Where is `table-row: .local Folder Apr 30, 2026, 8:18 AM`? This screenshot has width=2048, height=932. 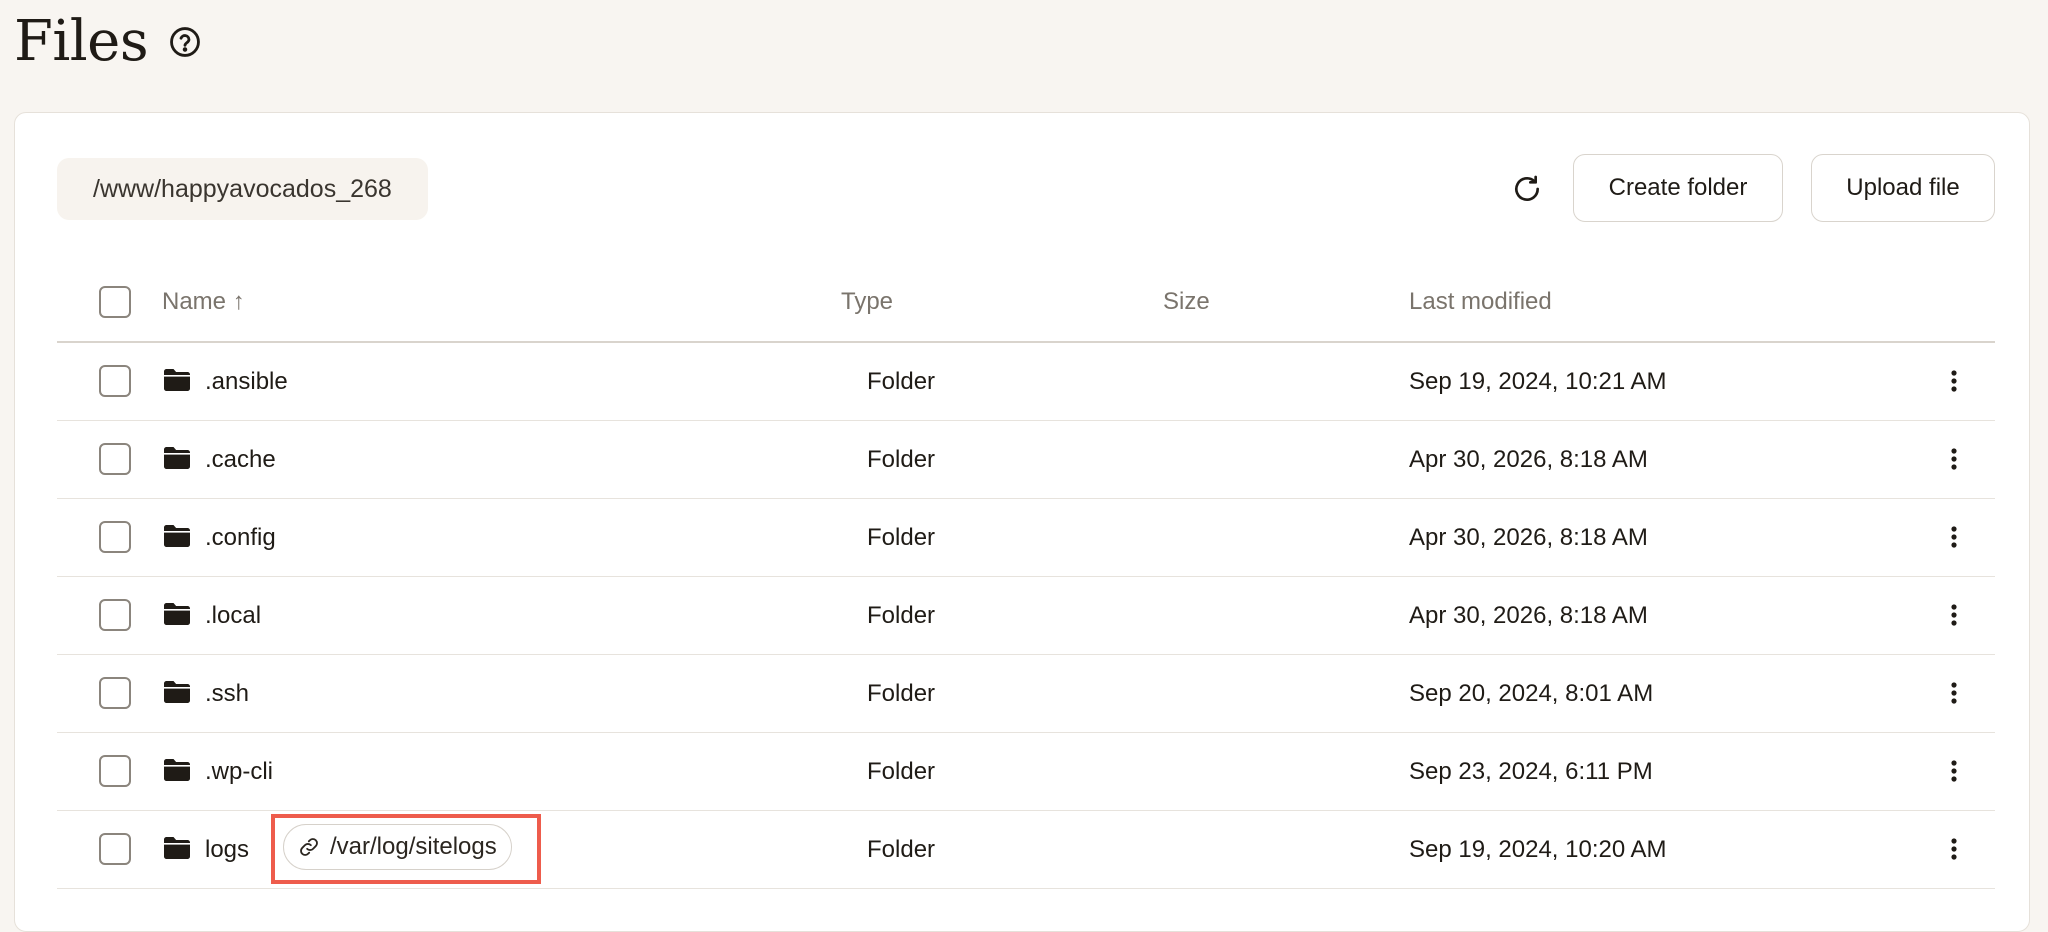 table-row: .local Folder Apr 30, 2026, 8:18 AM is located at coordinates (1026, 616).